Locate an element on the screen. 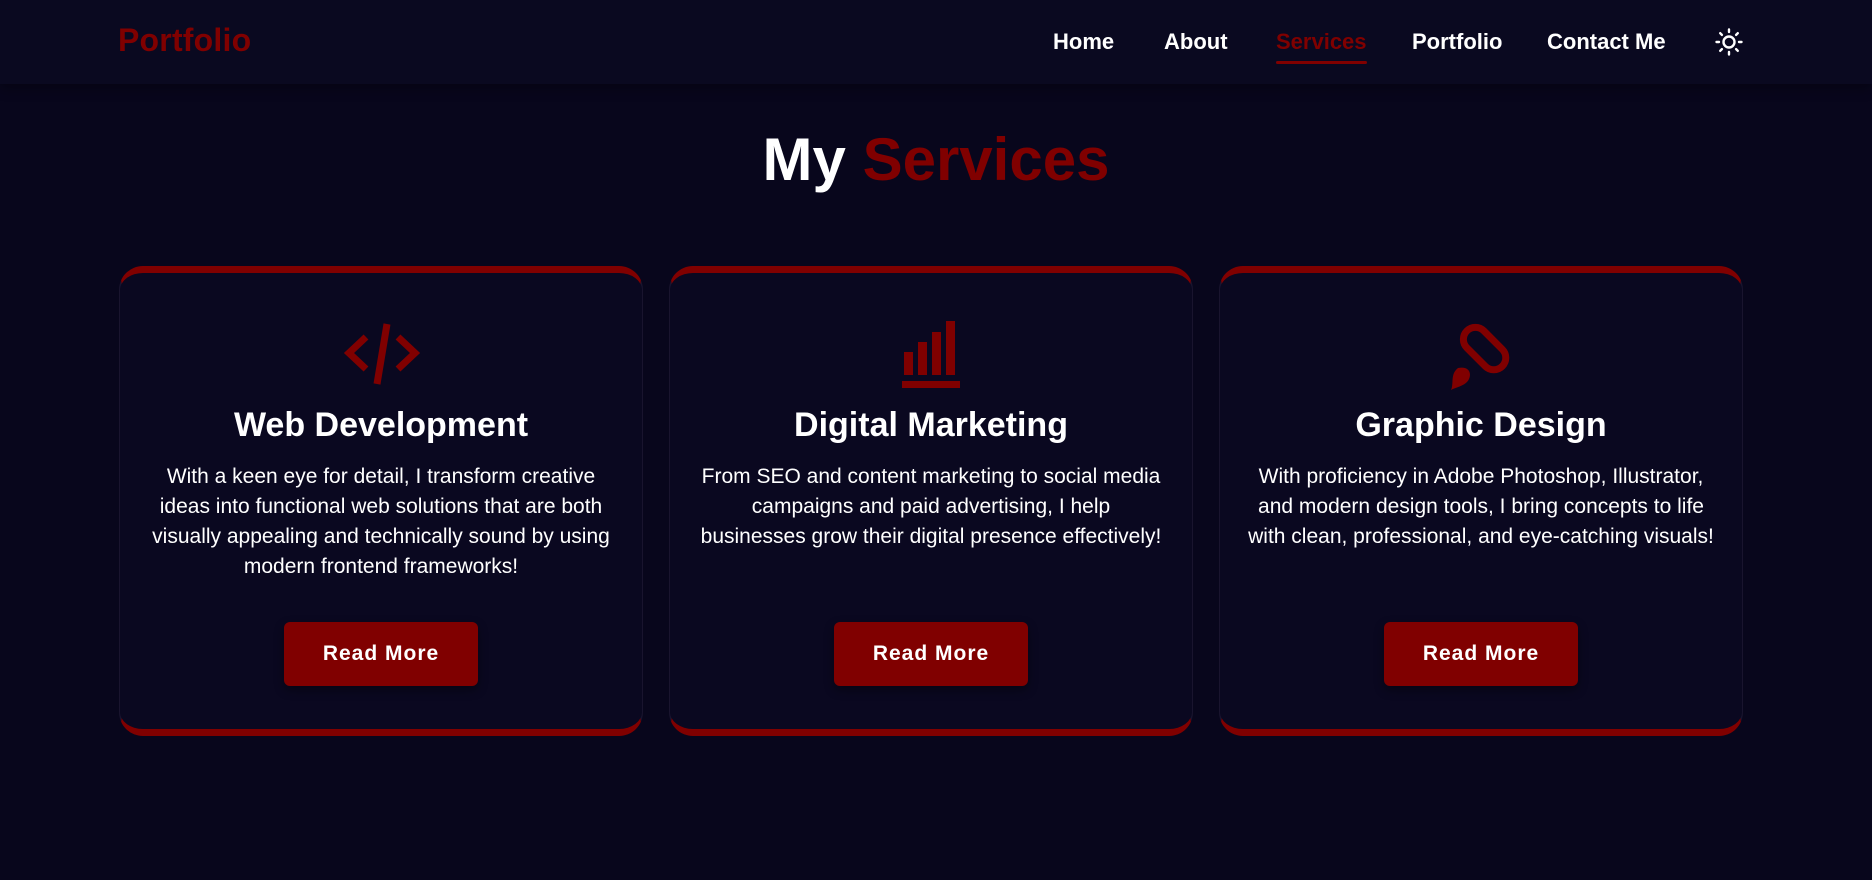 This screenshot has height=880, width=1872. card-title: Digital Marketing is located at coordinates (931, 425).